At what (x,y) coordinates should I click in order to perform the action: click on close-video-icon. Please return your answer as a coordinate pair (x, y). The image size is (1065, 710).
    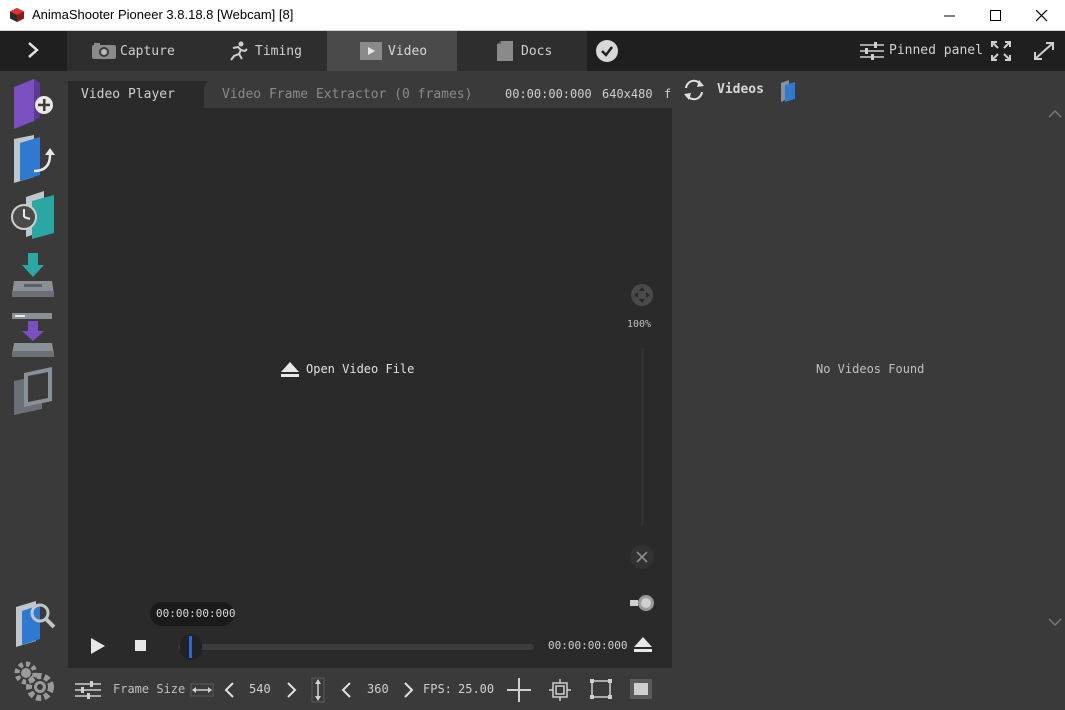
    Looking at the image, I should click on (642, 557).